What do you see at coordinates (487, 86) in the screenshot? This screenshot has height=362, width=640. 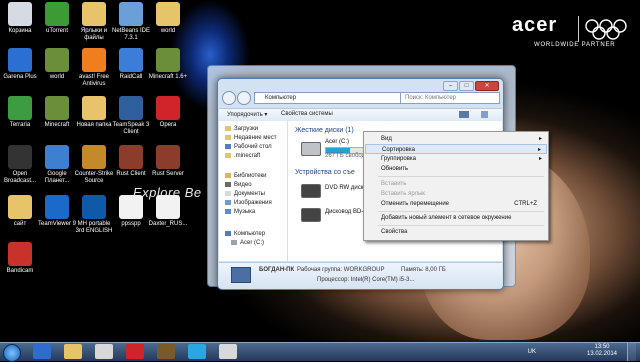 I see `close-button: ✕` at bounding box center [487, 86].